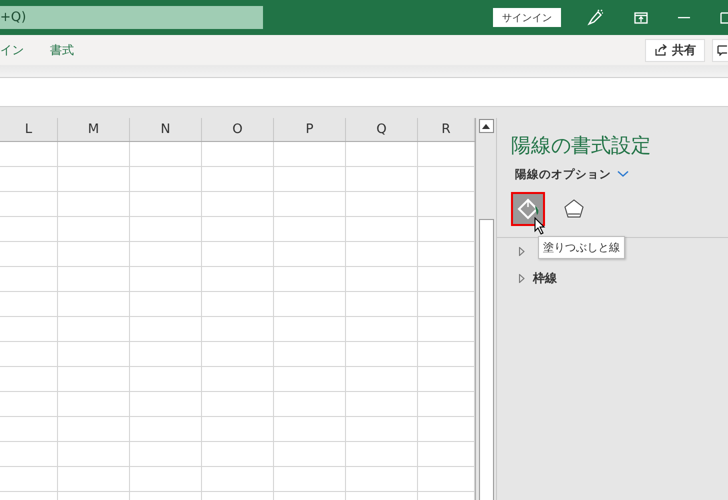 The height and width of the screenshot is (500, 728). Describe the element at coordinates (62, 50) in the screenshot. I see `ribbon-tab: 書式` at that location.